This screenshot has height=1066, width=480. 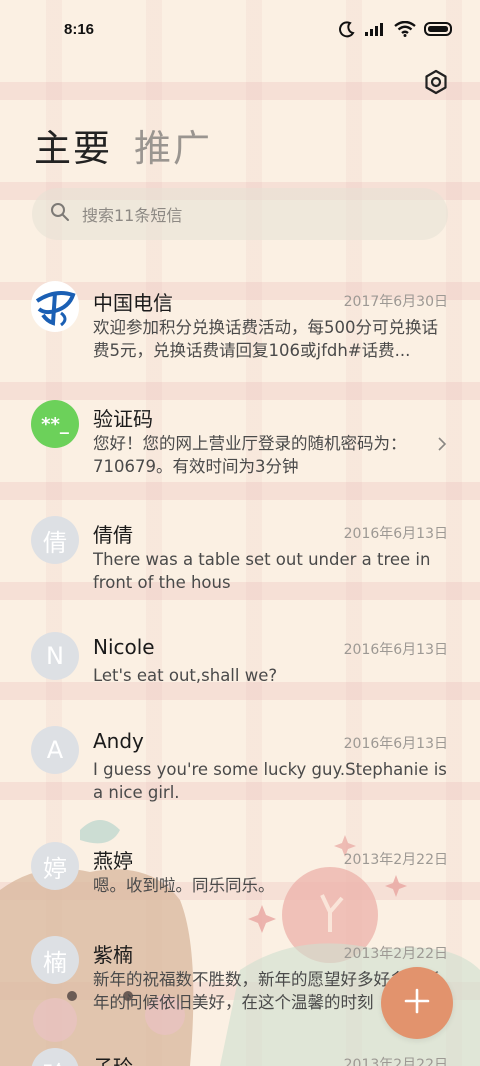 What do you see at coordinates (60, 214) in the screenshot?
I see `search-icon` at bounding box center [60, 214].